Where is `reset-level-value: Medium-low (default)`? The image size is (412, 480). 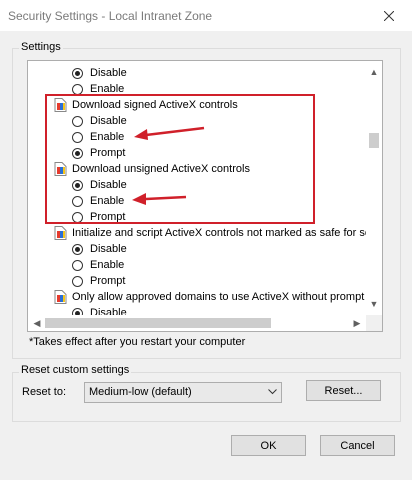
reset-level-value: Medium-low (default) is located at coordinates (140, 392).